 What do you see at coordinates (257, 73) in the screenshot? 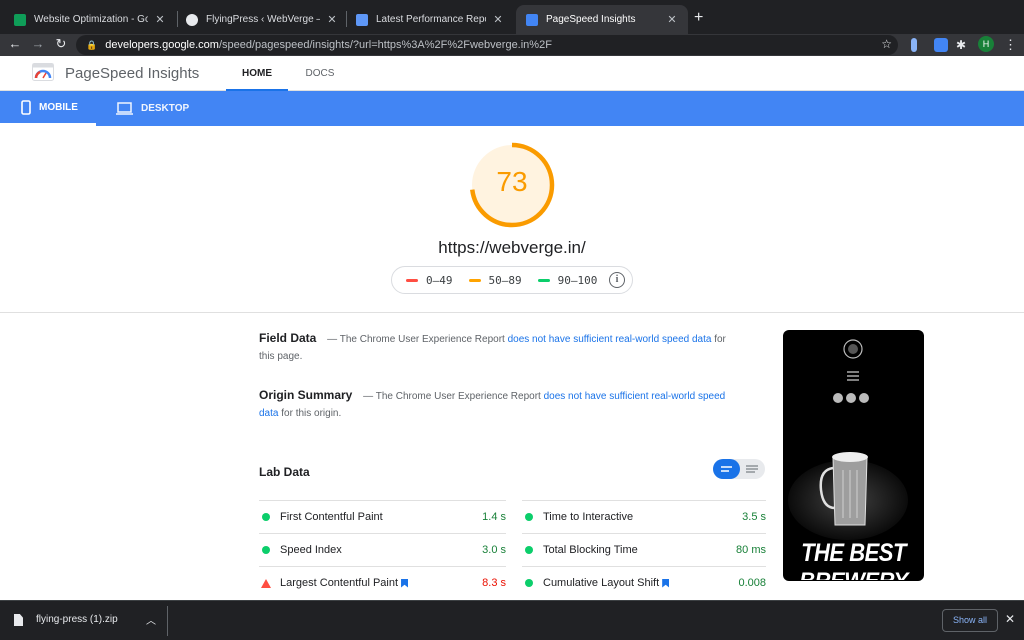
I see `nav-home: HOME` at bounding box center [257, 73].